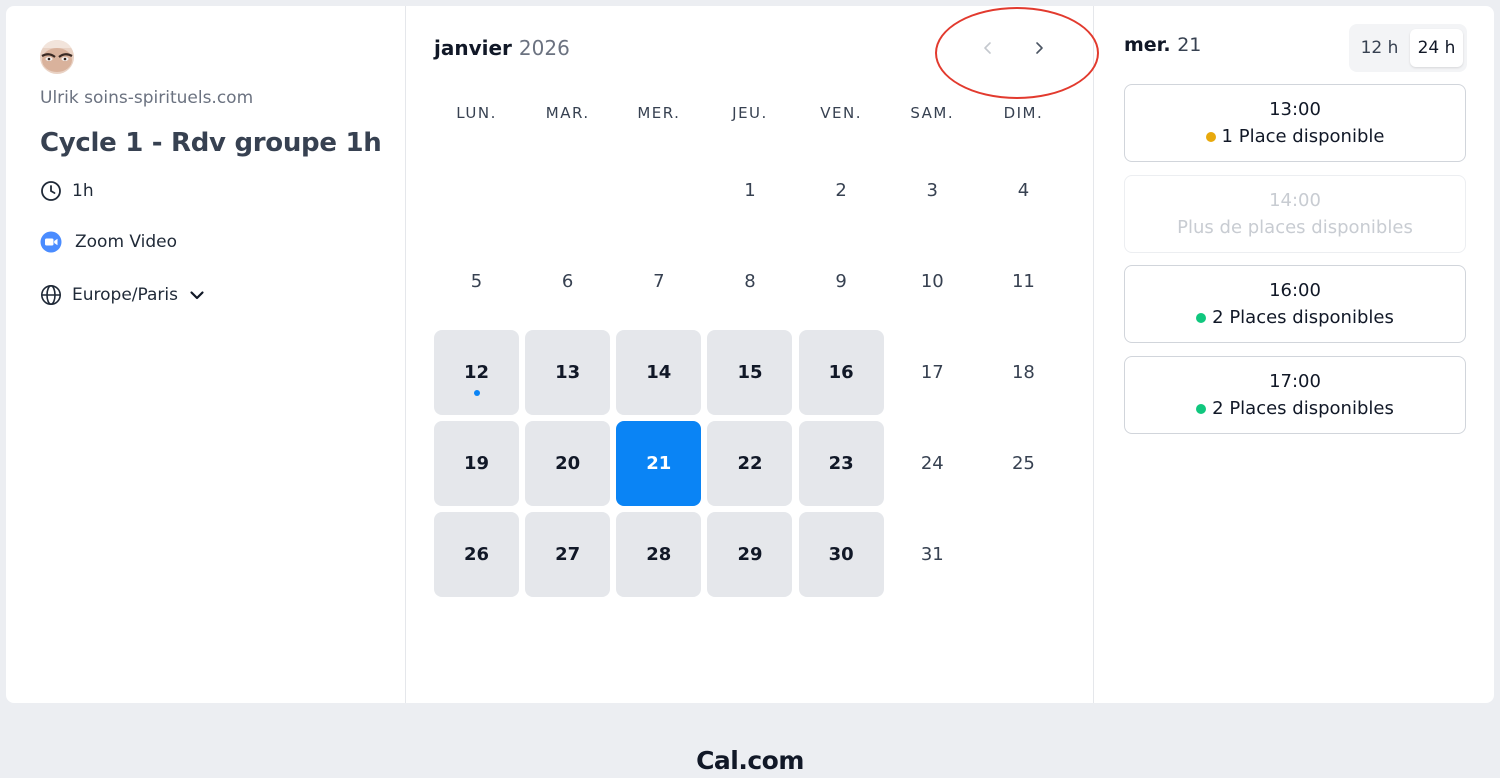 The width and height of the screenshot is (1500, 778). Describe the element at coordinates (51, 295) in the screenshot. I see `globe-icon` at that location.